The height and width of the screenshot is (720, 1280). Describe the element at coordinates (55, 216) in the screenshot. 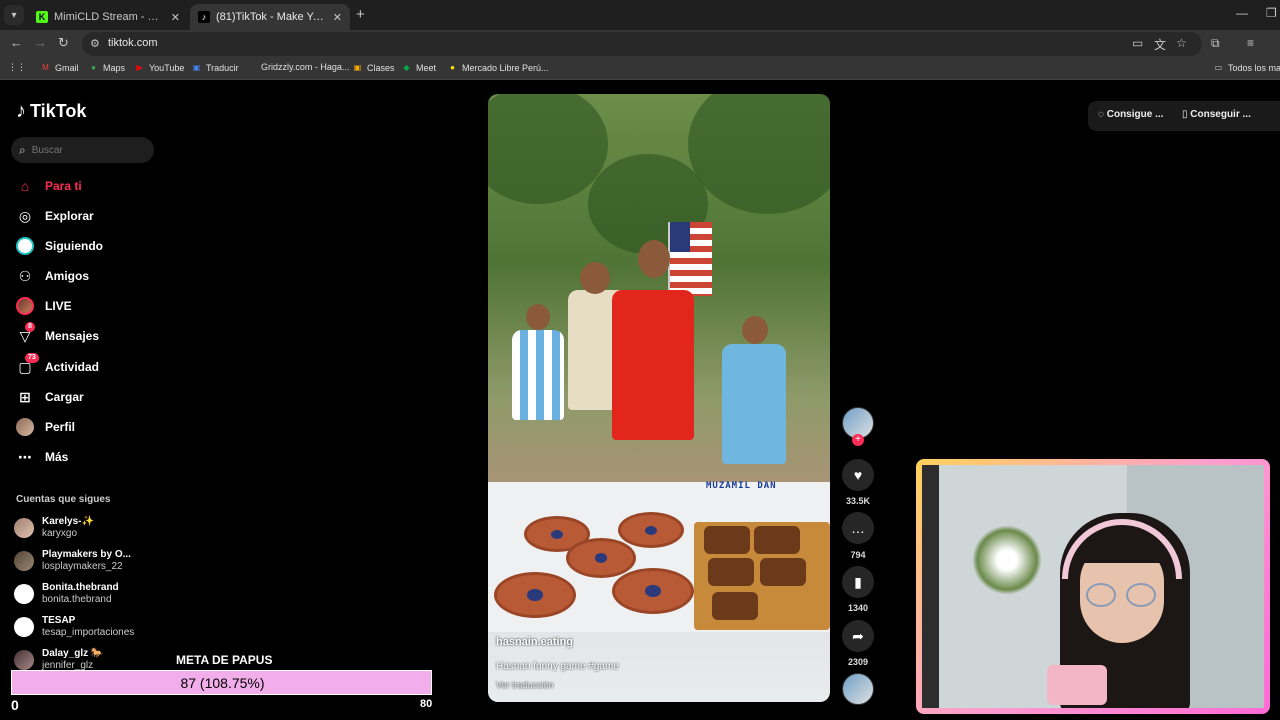

I see `nav-explorar: ◎ Explorar` at that location.